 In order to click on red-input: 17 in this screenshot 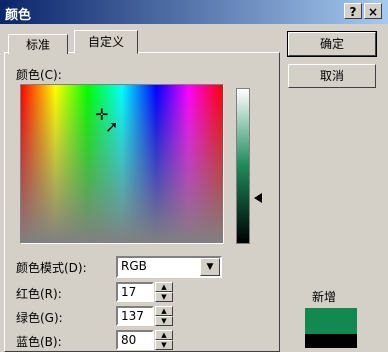, I will do `click(135, 292)`.